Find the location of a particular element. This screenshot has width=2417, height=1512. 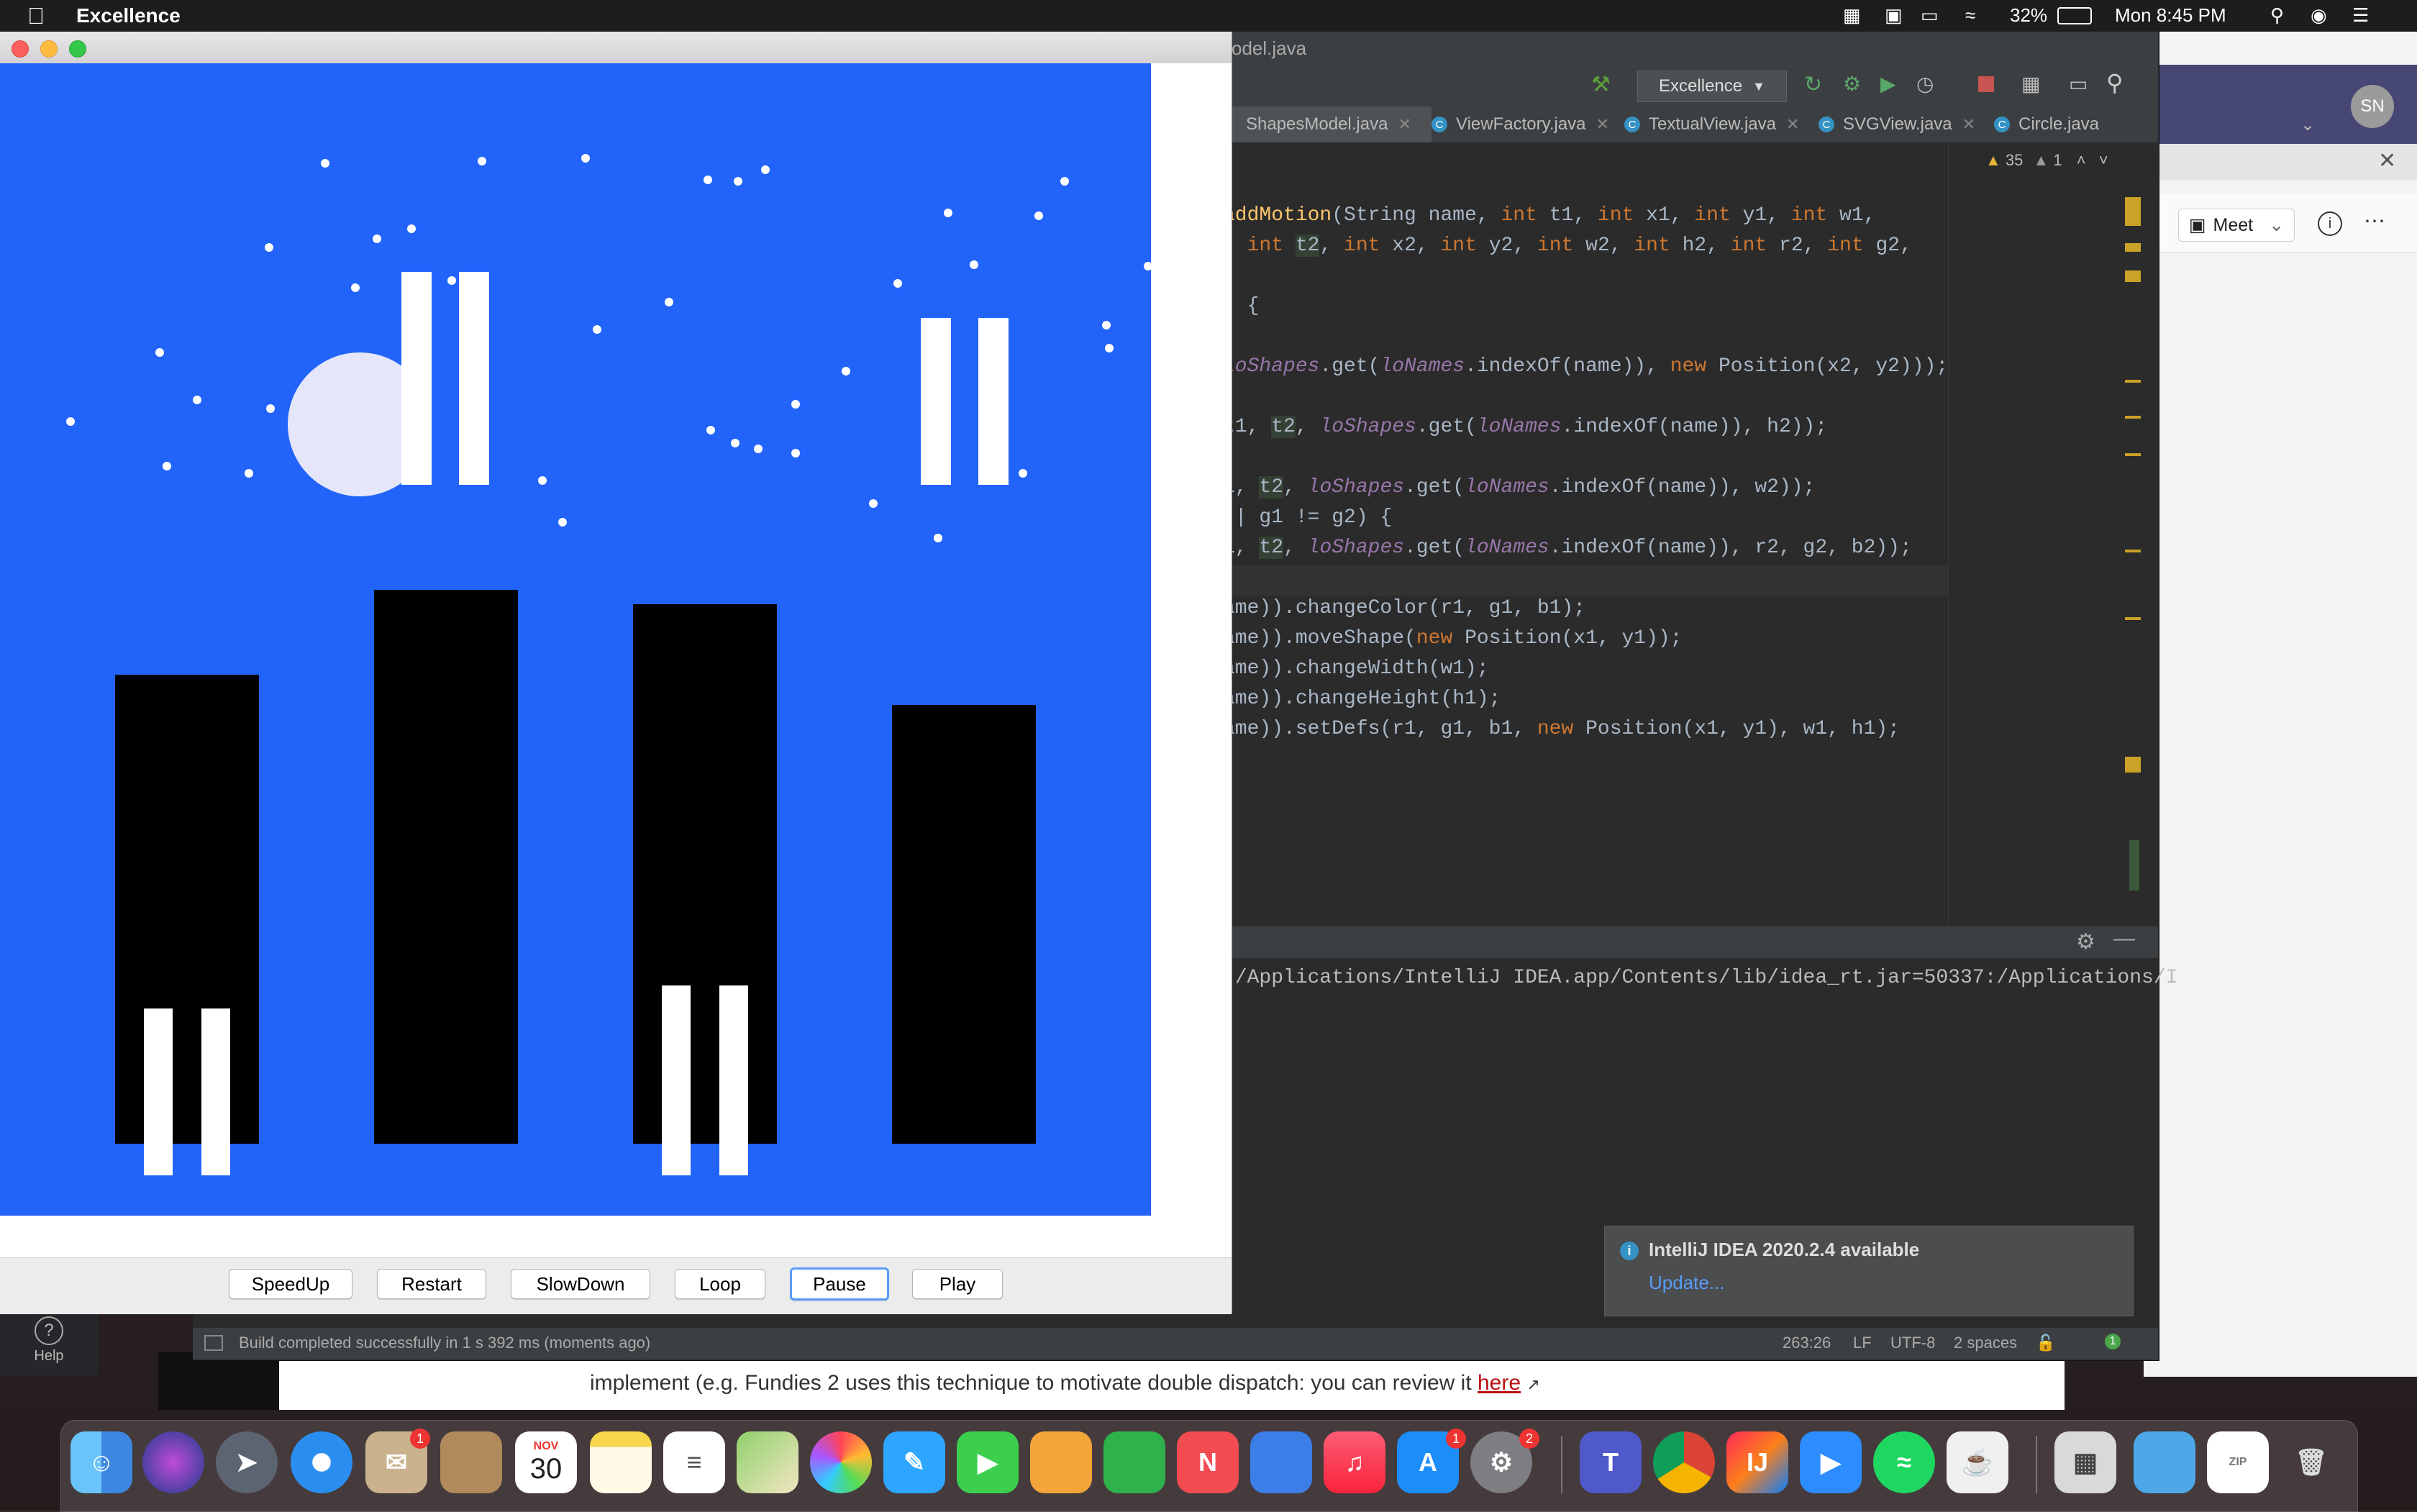

contacts-icon is located at coordinates (471, 1462).